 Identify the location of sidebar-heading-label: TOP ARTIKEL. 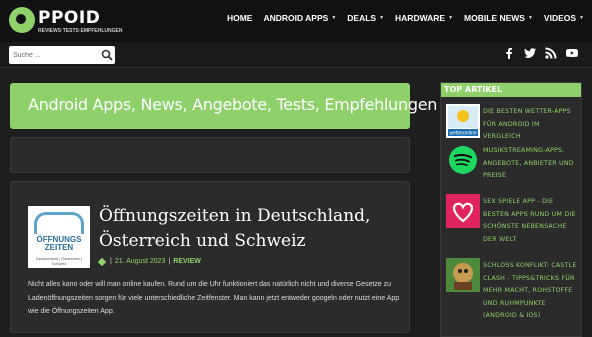
(473, 89).